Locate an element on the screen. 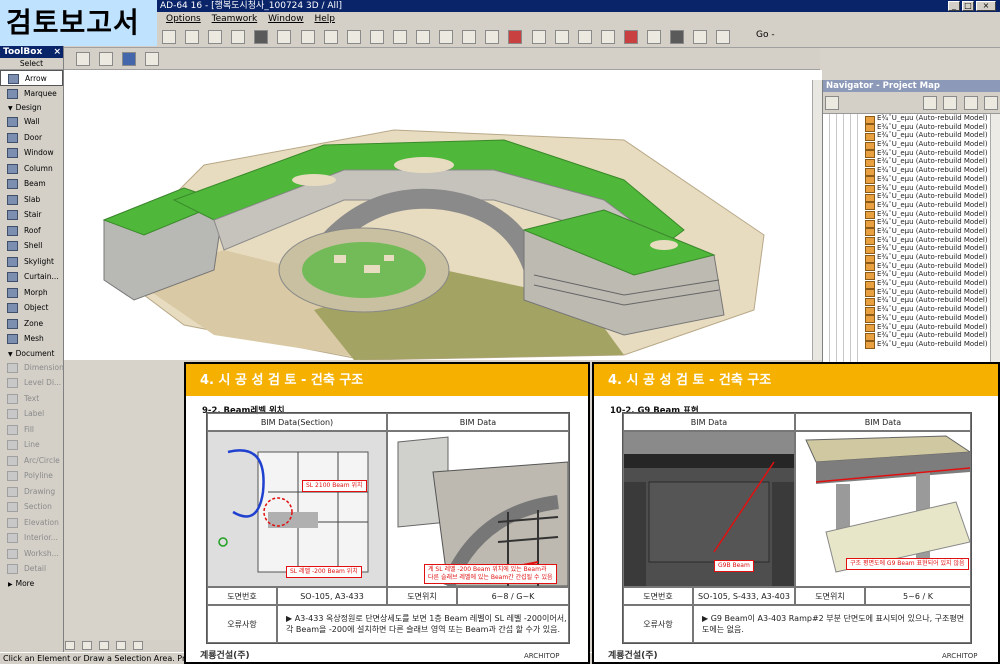 The width and height of the screenshot is (1000, 664). menu-window: Window is located at coordinates (286, 19).